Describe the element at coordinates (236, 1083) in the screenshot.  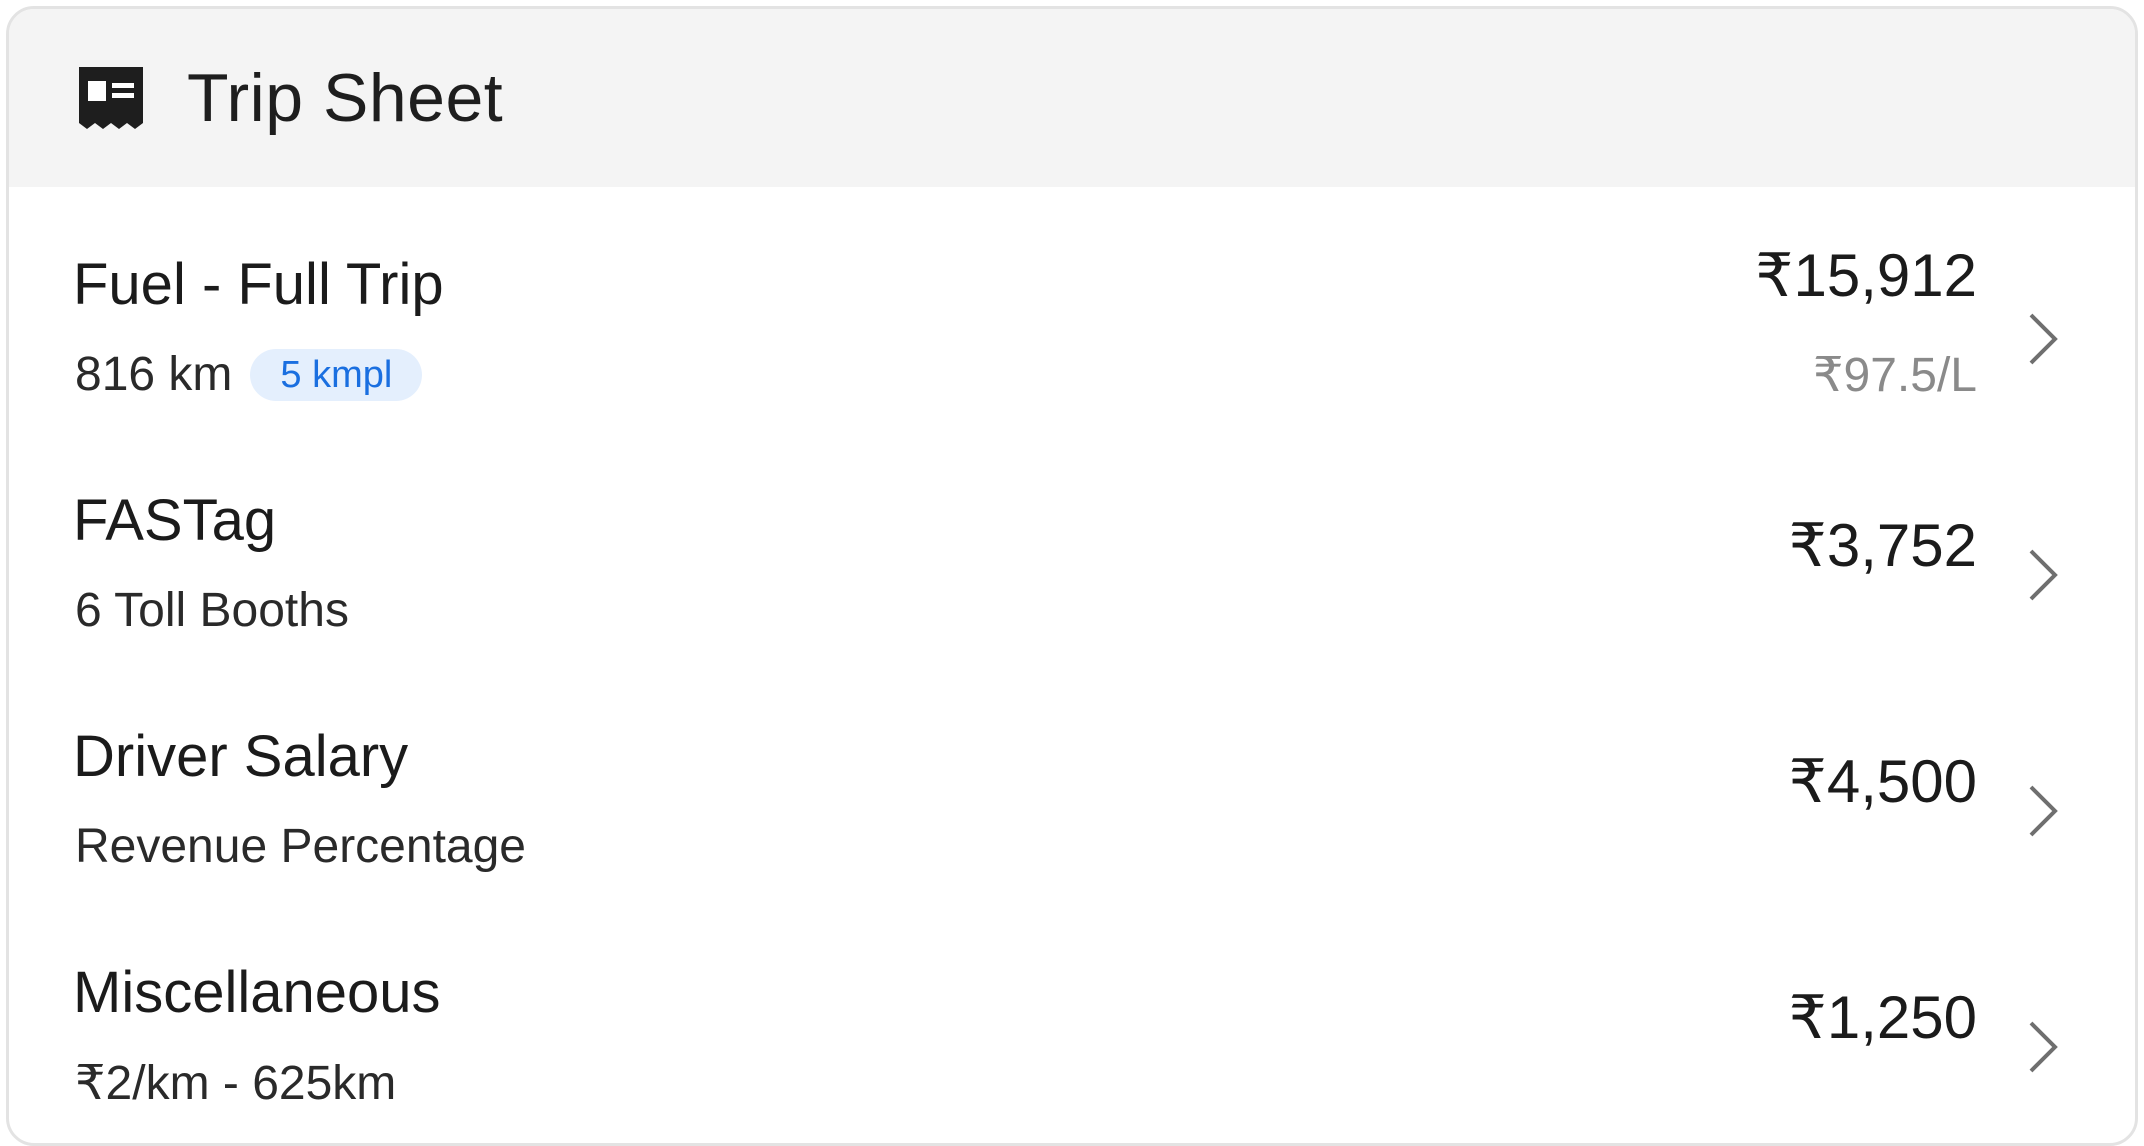
I see `expense-subtitle: ₹2/km - 625km` at that location.